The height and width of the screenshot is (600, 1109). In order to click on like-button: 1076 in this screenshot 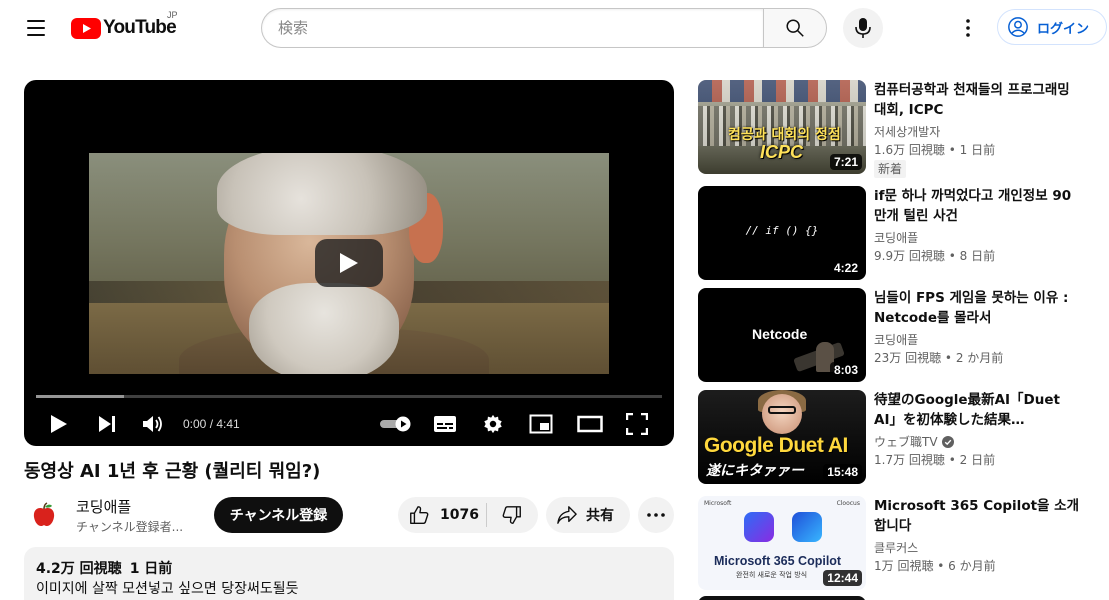, I will do `click(442, 515)`.